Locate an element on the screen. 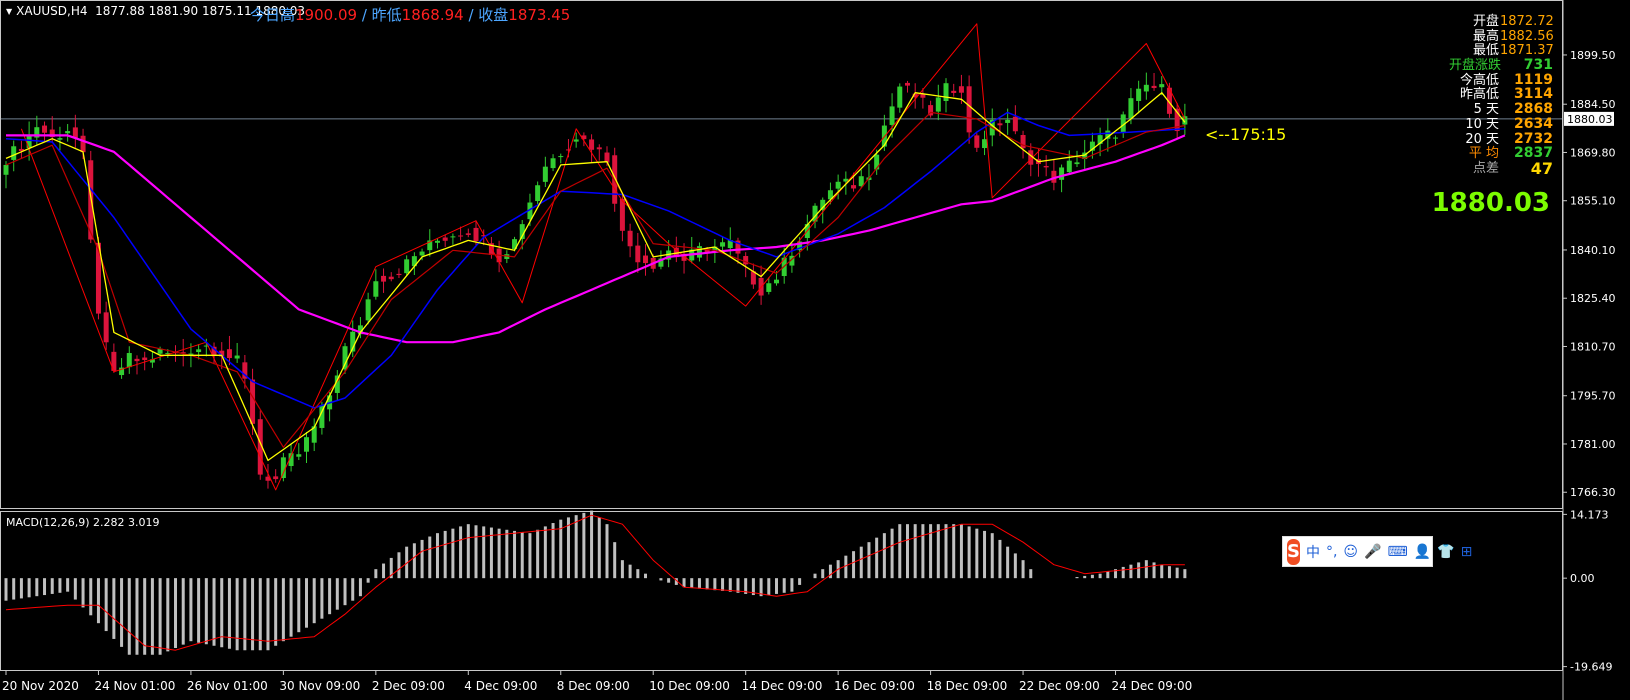  symbol-timeframe: XAUUSD,H4 is located at coordinates (52, 11).